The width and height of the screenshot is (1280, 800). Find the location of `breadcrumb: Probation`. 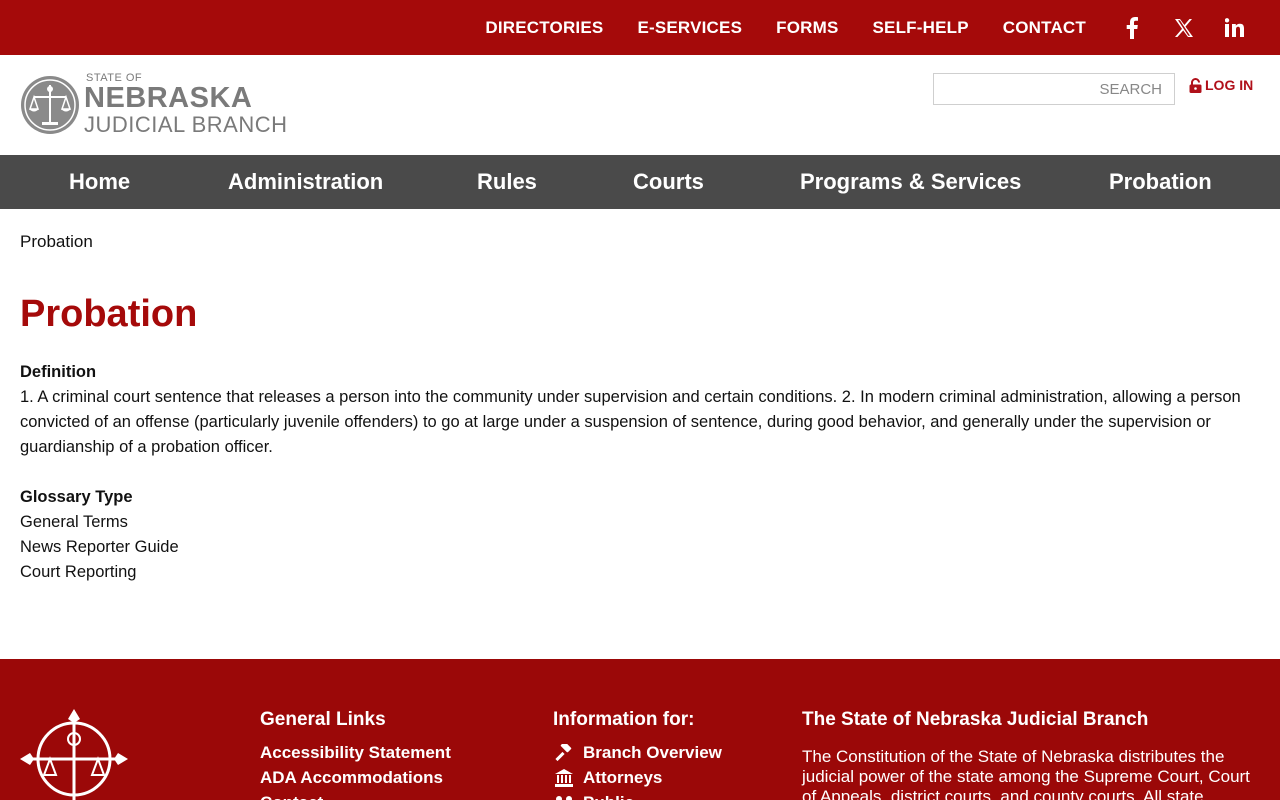

breadcrumb: Probation is located at coordinates (56, 241).